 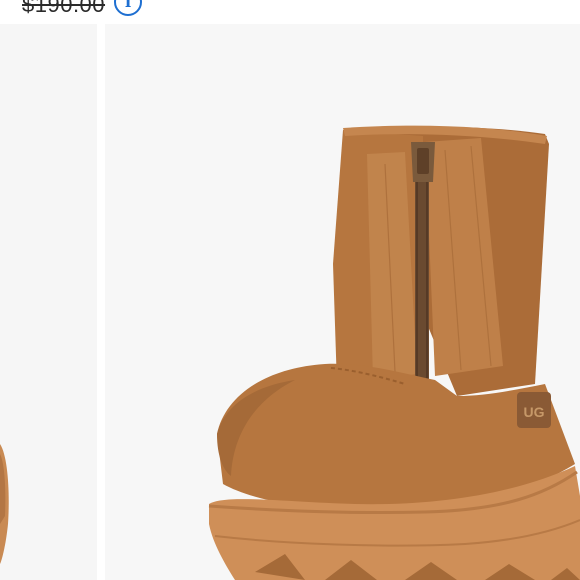 I want to click on slide-divider, so click(x=101, y=302).